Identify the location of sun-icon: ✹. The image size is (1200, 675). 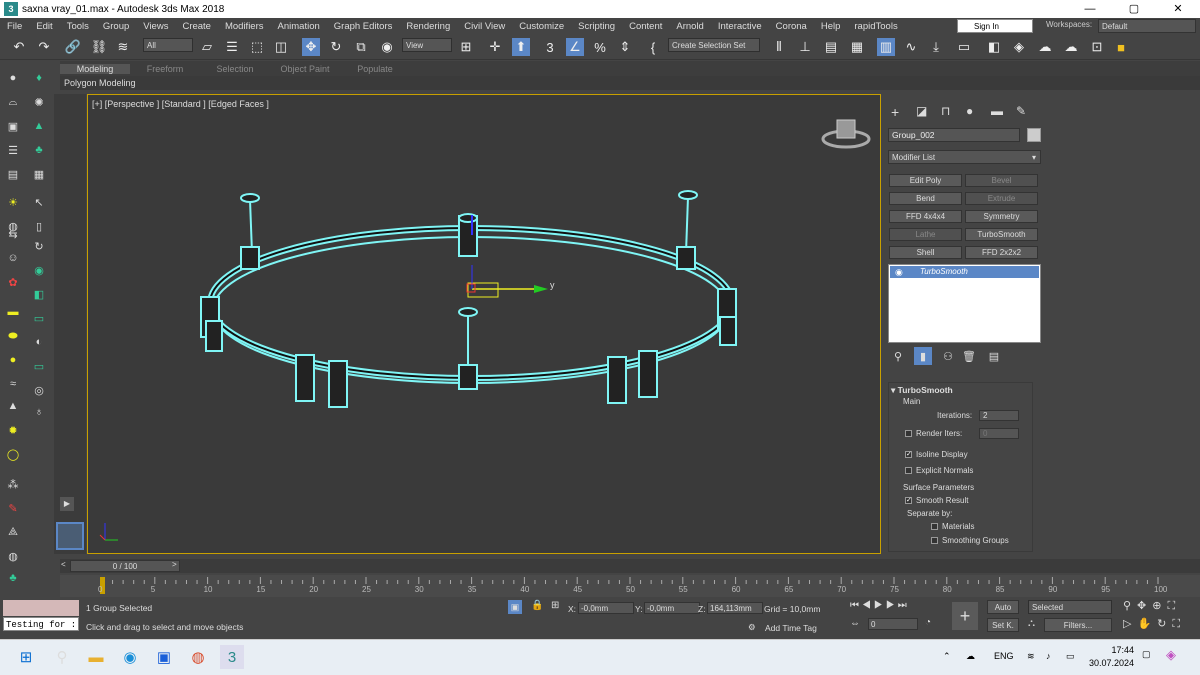
(13, 430).